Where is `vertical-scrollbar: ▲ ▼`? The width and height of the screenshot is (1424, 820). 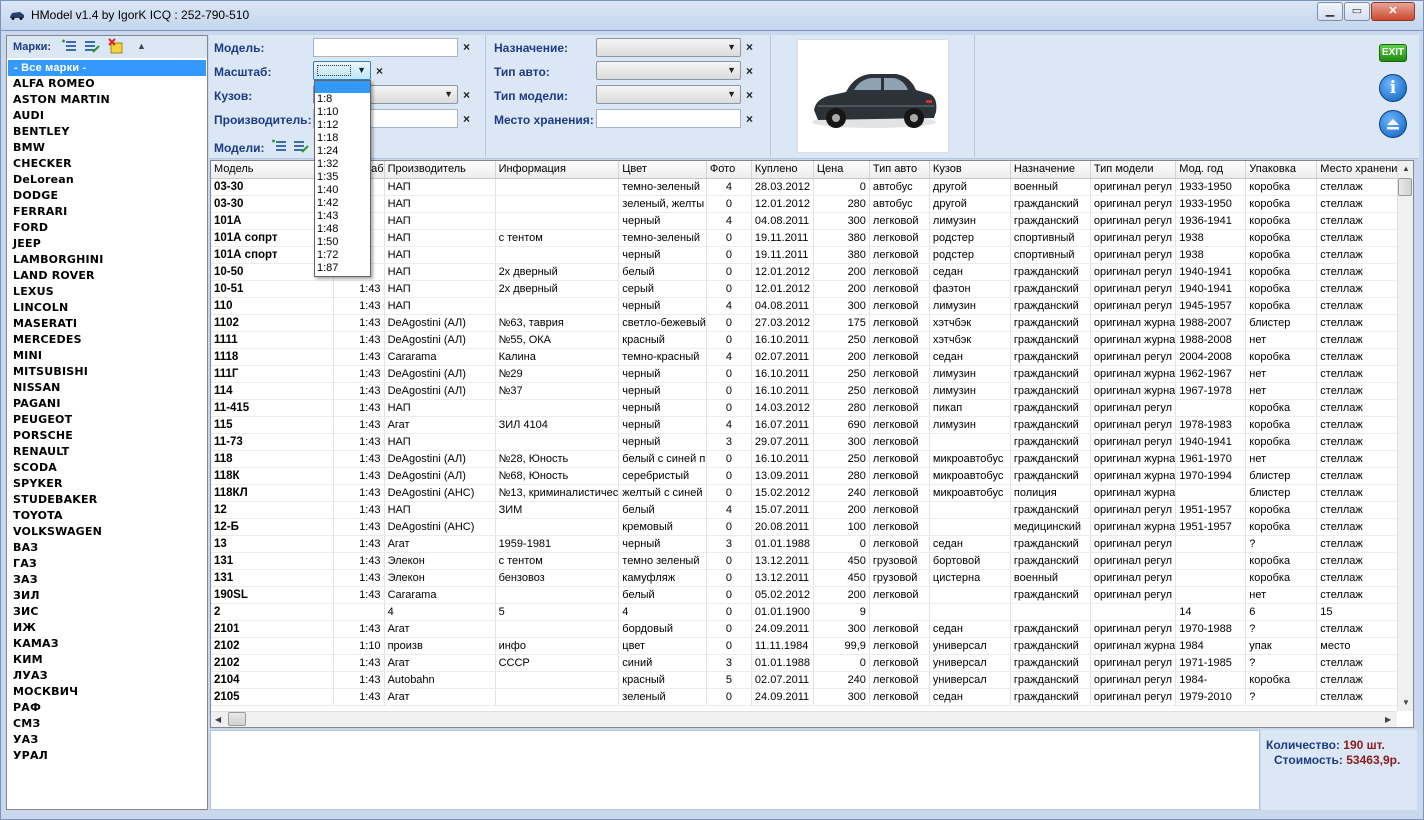 vertical-scrollbar: ▲ ▼ is located at coordinates (1405, 436).